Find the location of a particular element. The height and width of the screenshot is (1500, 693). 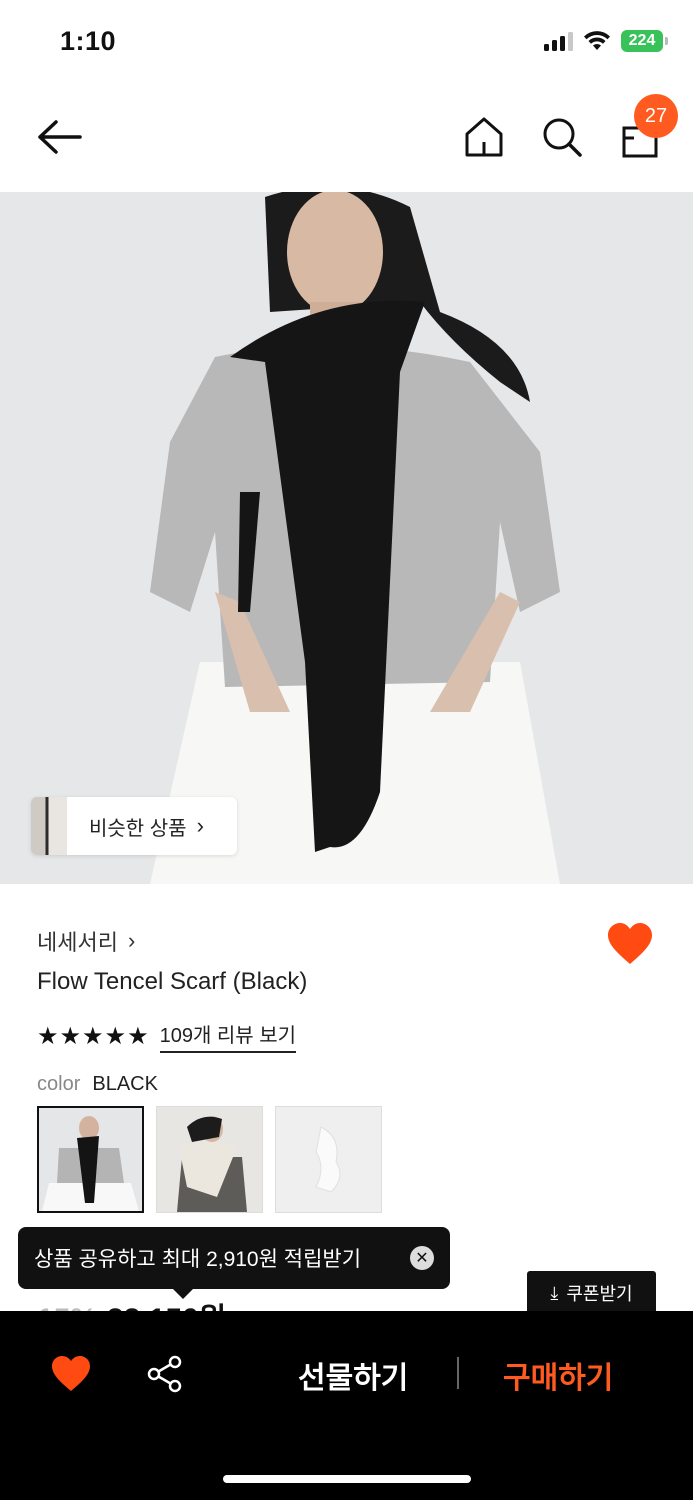

coupon-label: 쿠폰받기 is located at coordinates (599, 1294).